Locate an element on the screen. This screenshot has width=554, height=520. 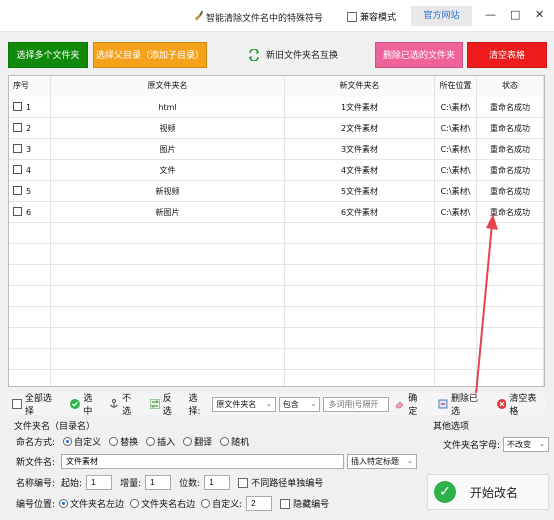
field-select: 原文件夹名 ⌄ is located at coordinates (244, 404).